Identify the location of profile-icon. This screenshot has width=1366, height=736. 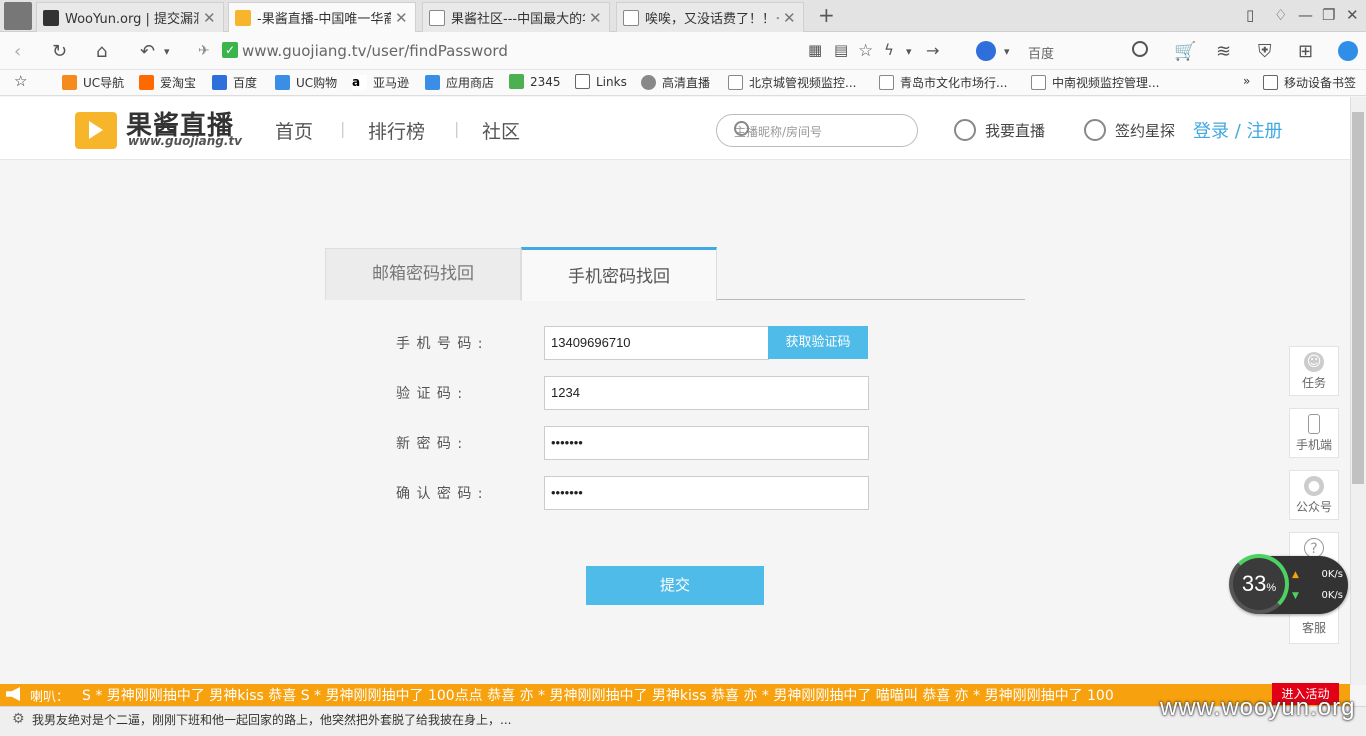
(1348, 51).